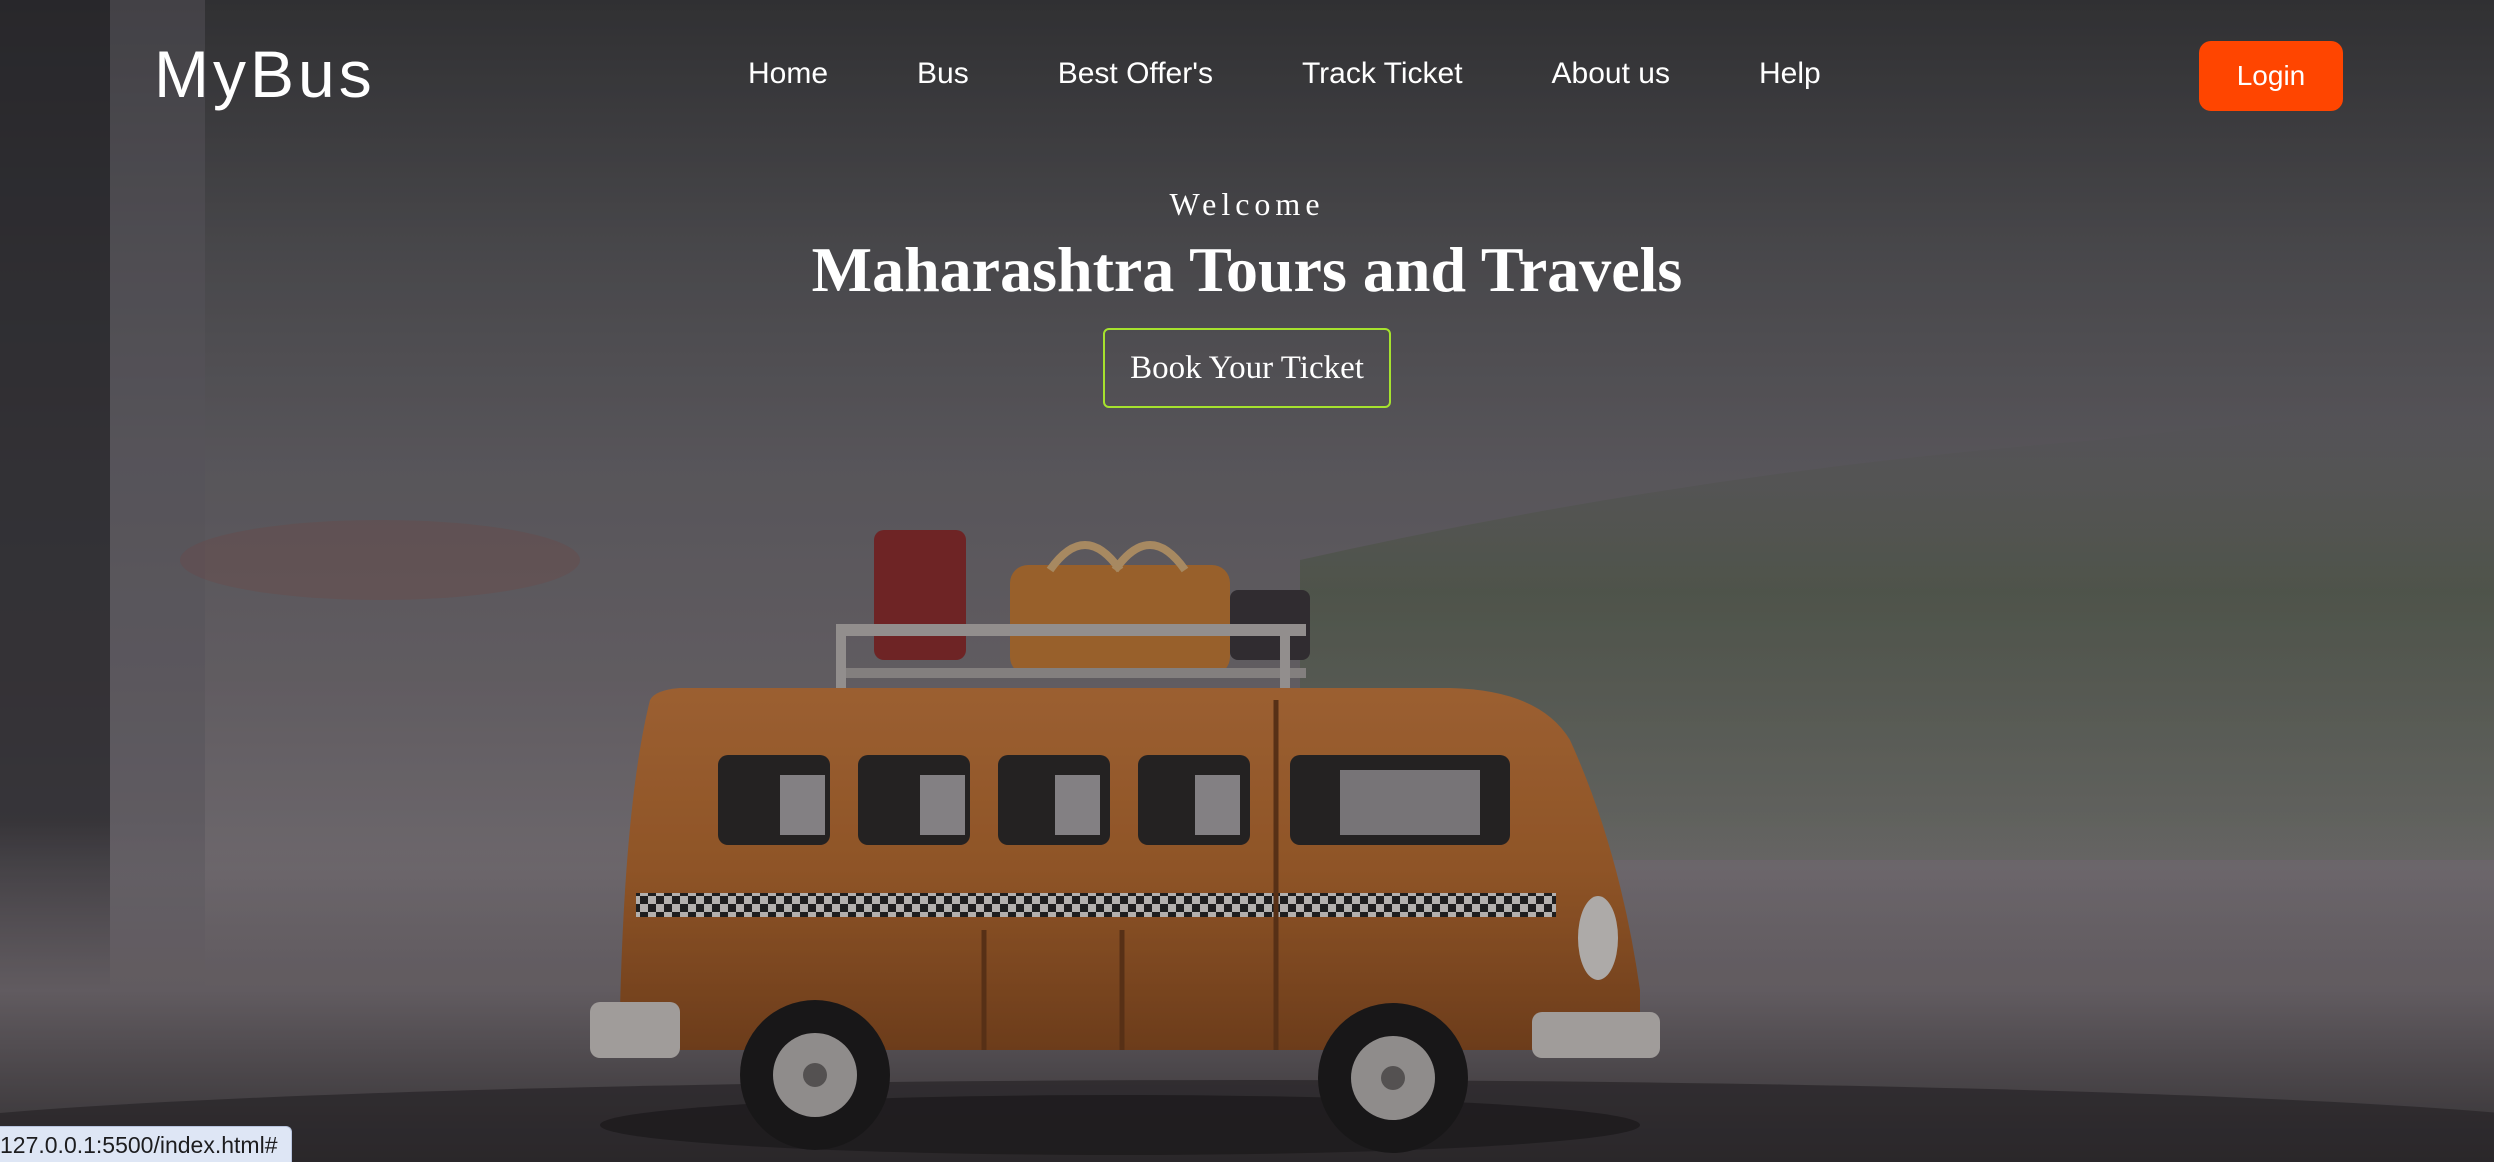 The height and width of the screenshot is (1162, 2494). What do you see at coordinates (146, 1144) in the screenshot?
I see `browser-status-url: 127.0.0.1:5500/index.html#` at bounding box center [146, 1144].